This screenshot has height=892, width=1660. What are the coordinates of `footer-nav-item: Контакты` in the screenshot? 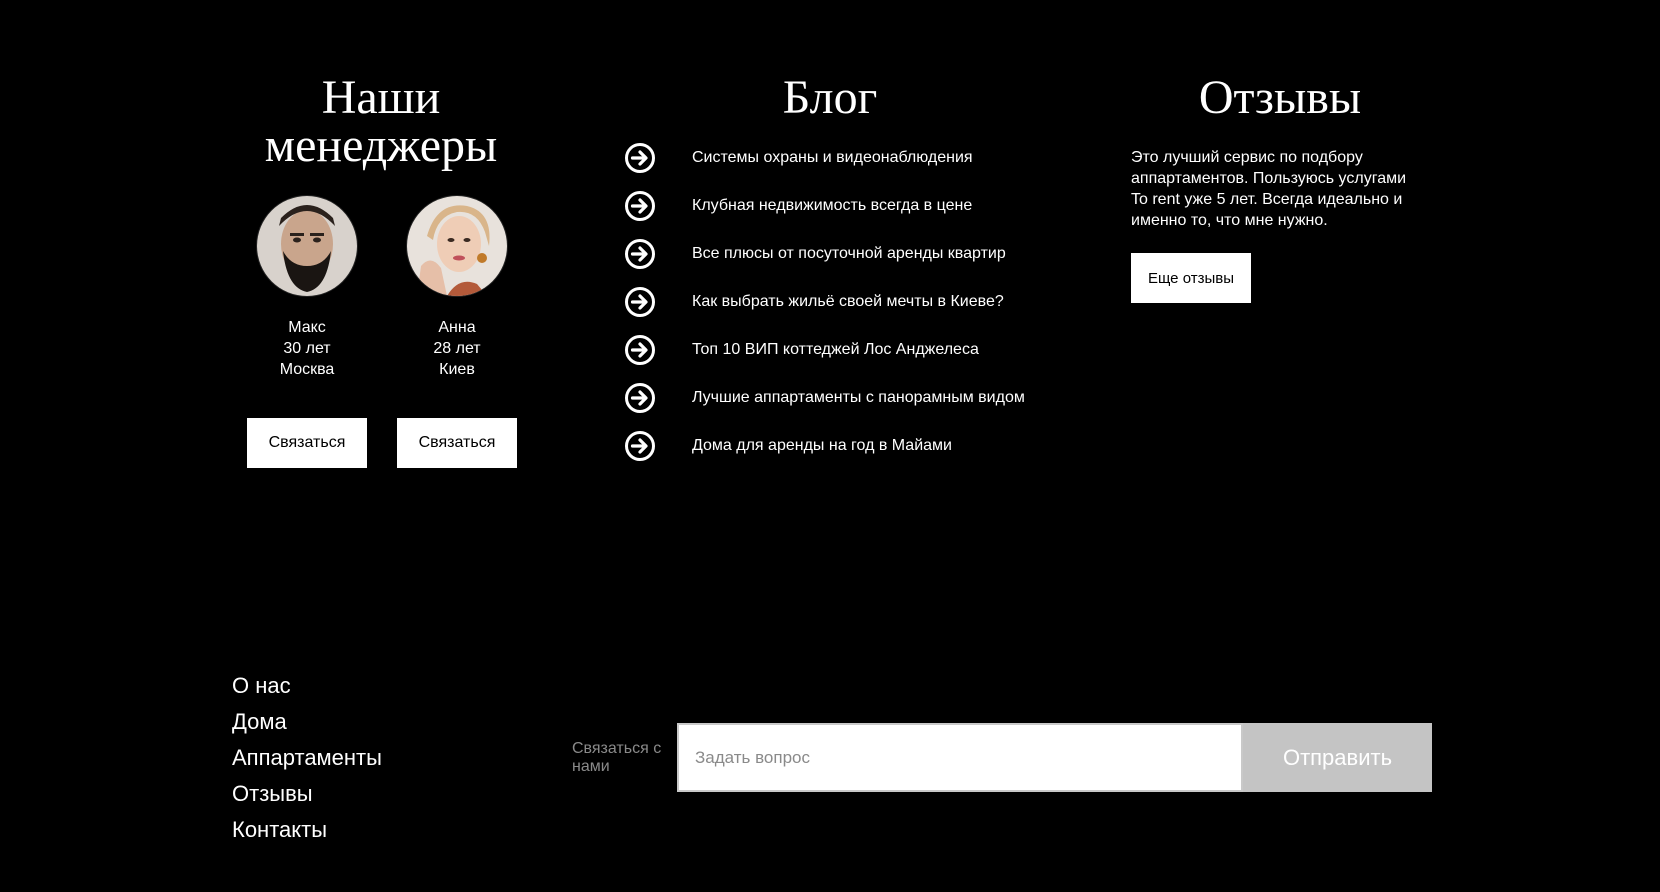 It's located at (307, 830).